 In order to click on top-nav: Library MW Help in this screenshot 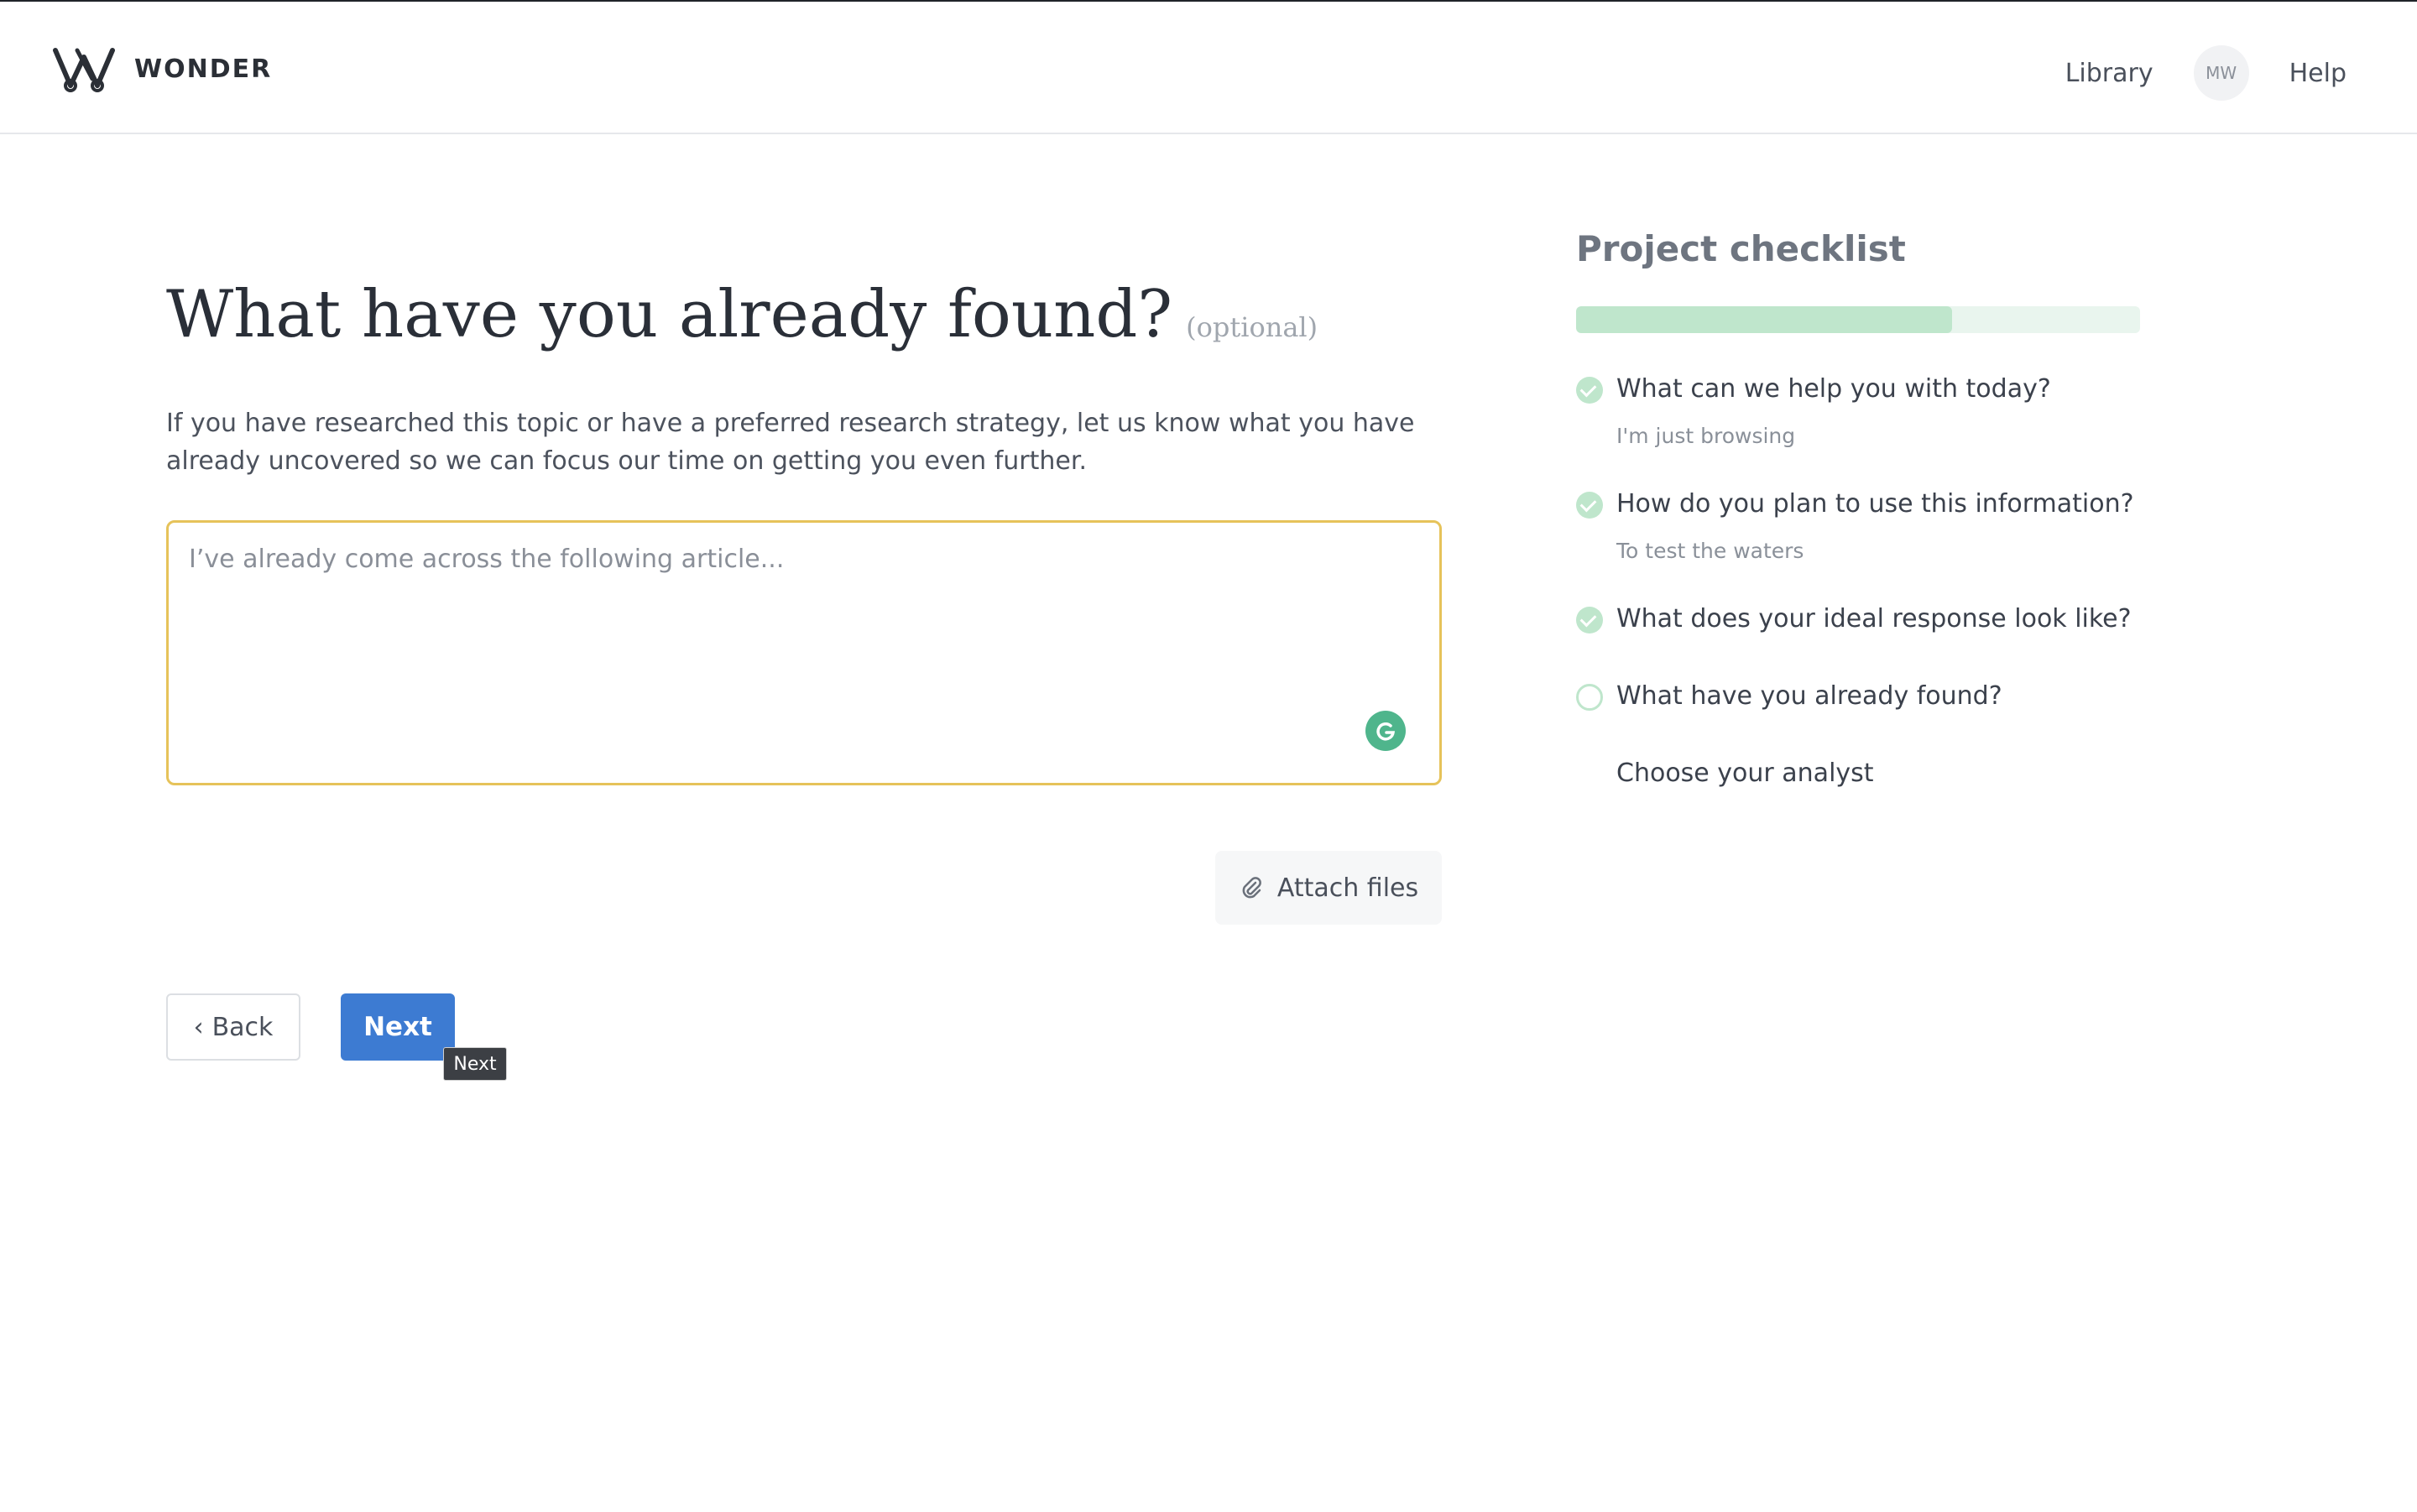, I will do `click(2206, 73)`.